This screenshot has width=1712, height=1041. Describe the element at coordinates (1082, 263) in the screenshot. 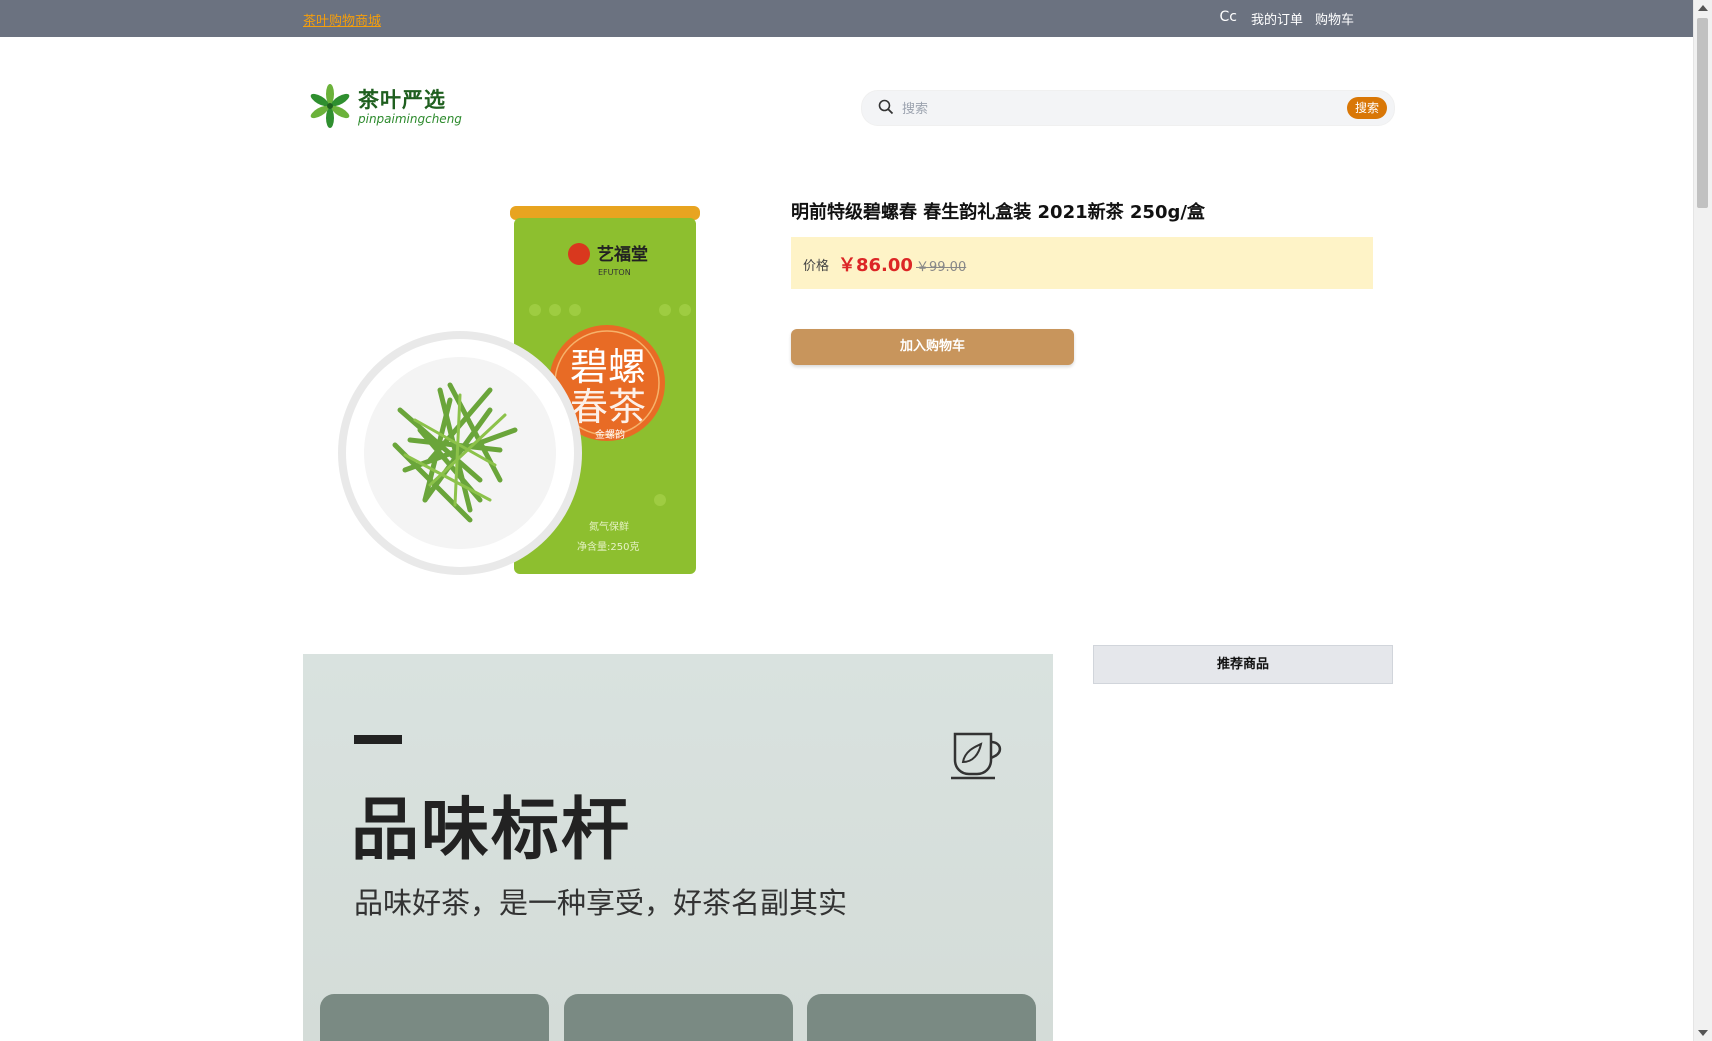

I see `price-panel: 价格 ￥86.00 ￥99.00` at that location.